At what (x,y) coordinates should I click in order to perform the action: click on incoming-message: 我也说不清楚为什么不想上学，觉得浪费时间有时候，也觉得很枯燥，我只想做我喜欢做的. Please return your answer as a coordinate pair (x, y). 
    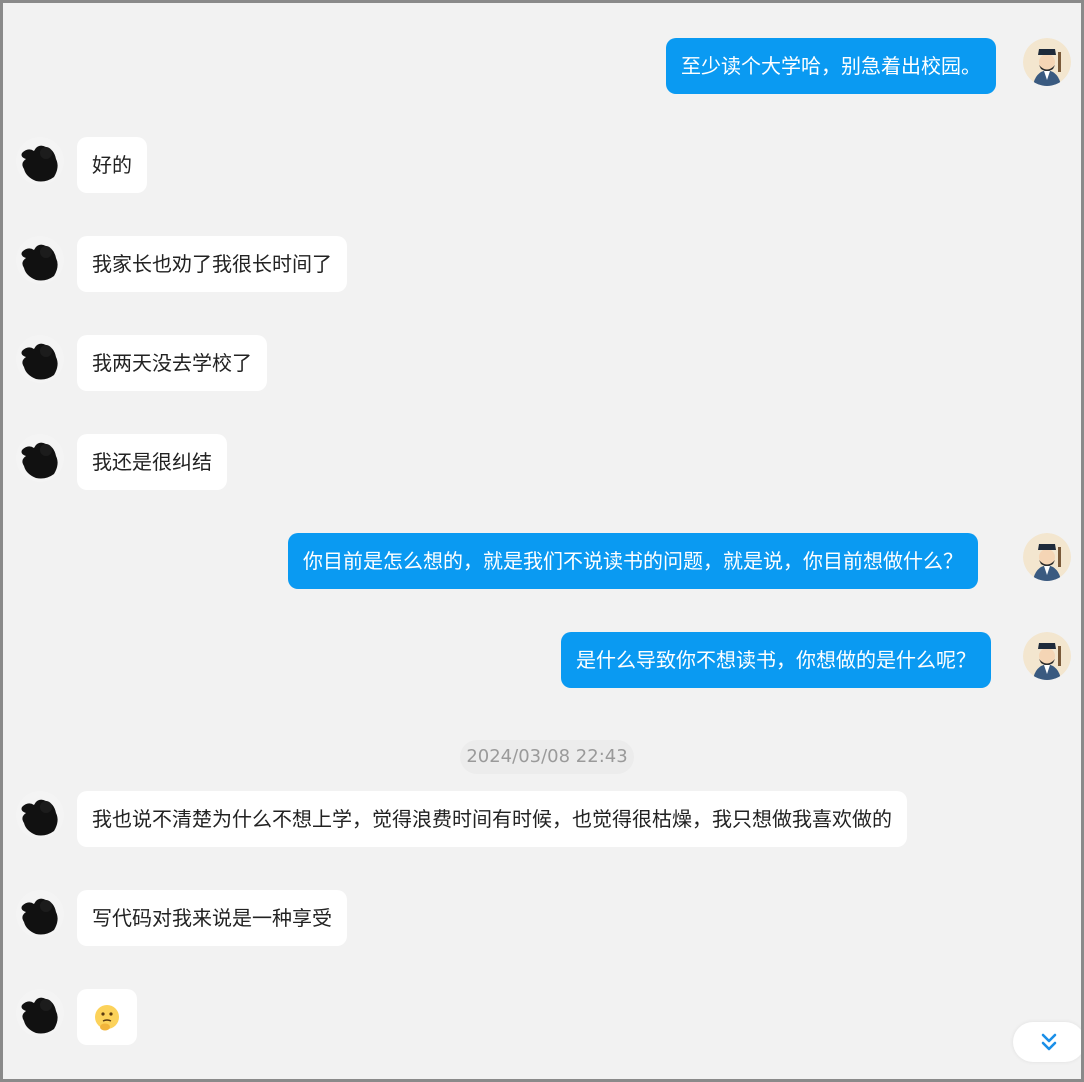
    Looking at the image, I should click on (492, 819).